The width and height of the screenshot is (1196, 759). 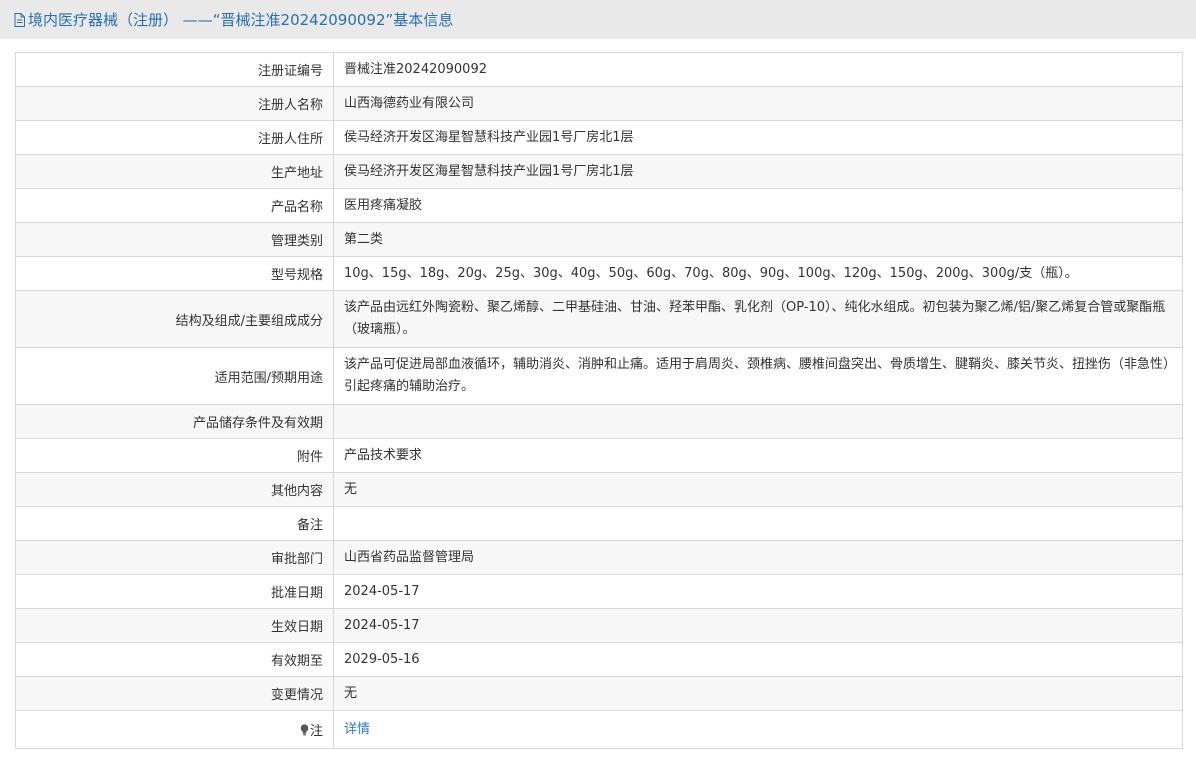 What do you see at coordinates (174, 376) in the screenshot?
I see `row-label: 适用范围/预期用途` at bounding box center [174, 376].